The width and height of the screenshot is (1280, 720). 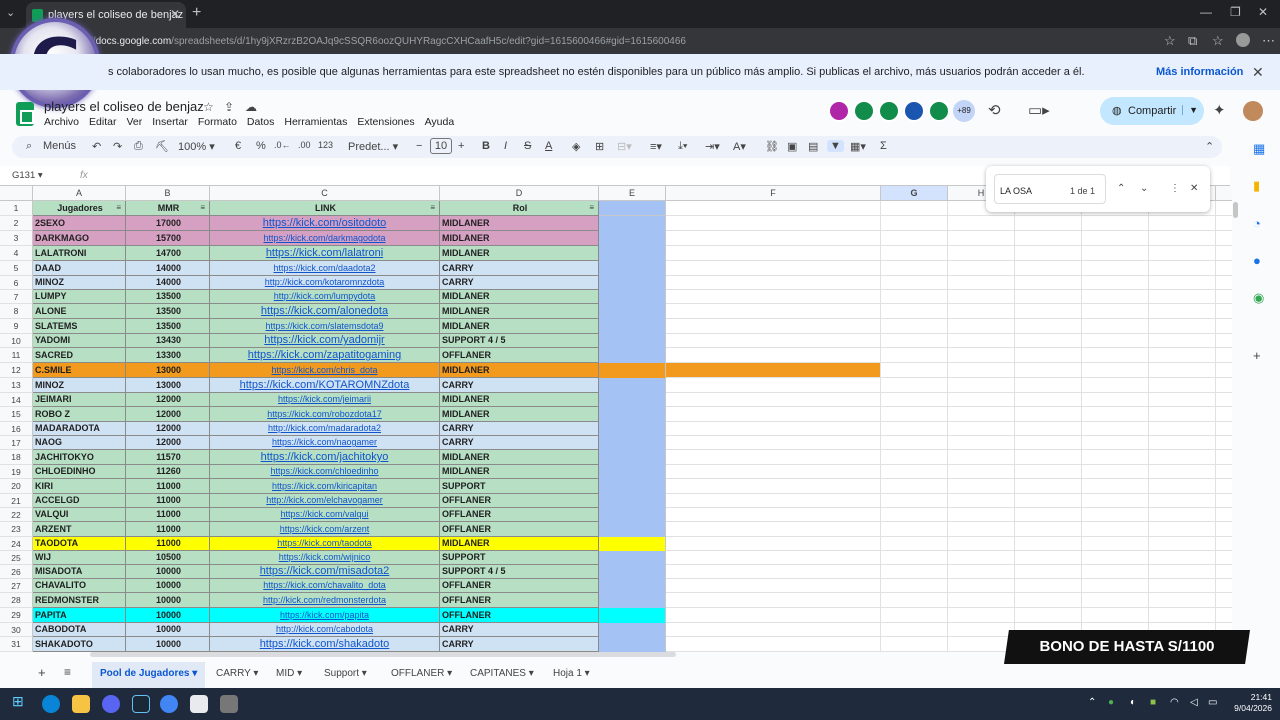 I want to click on banner-more-info-link: Más información, so click(x=1199, y=72).